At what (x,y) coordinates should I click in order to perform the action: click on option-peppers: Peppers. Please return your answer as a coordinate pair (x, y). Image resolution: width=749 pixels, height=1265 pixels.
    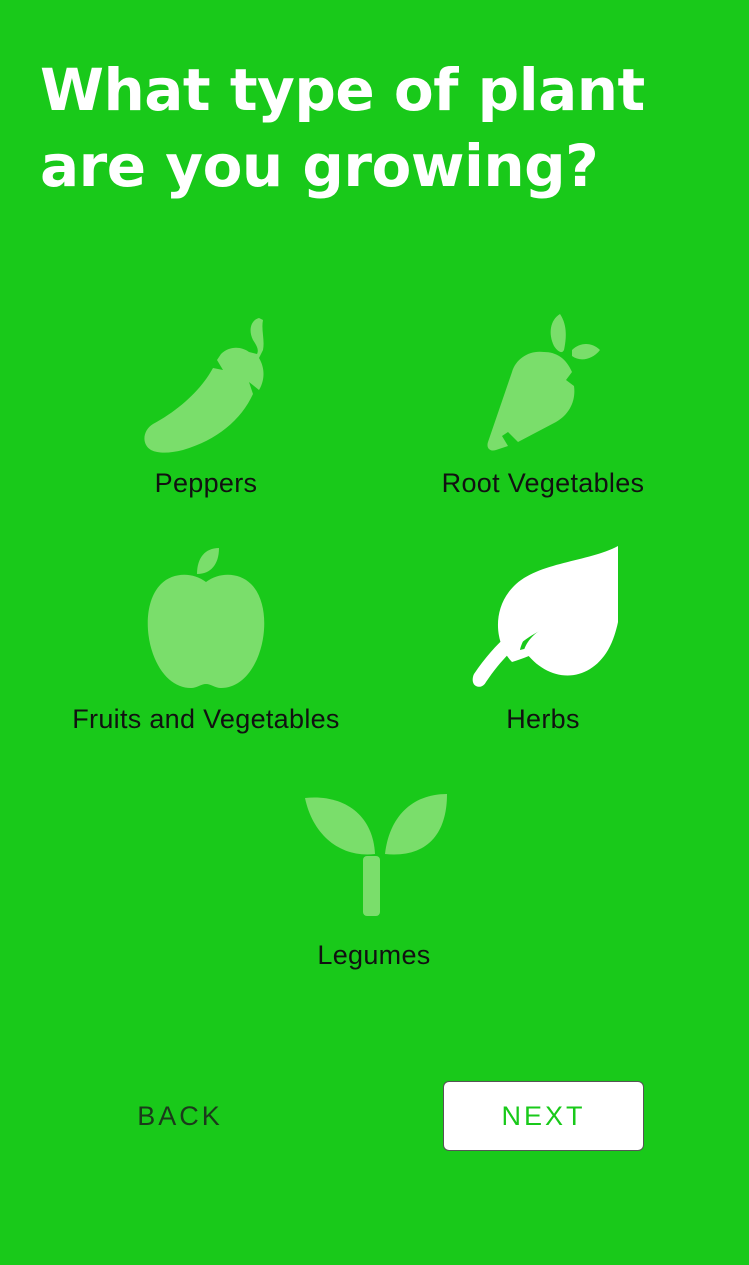
    Looking at the image, I should click on (206, 410).